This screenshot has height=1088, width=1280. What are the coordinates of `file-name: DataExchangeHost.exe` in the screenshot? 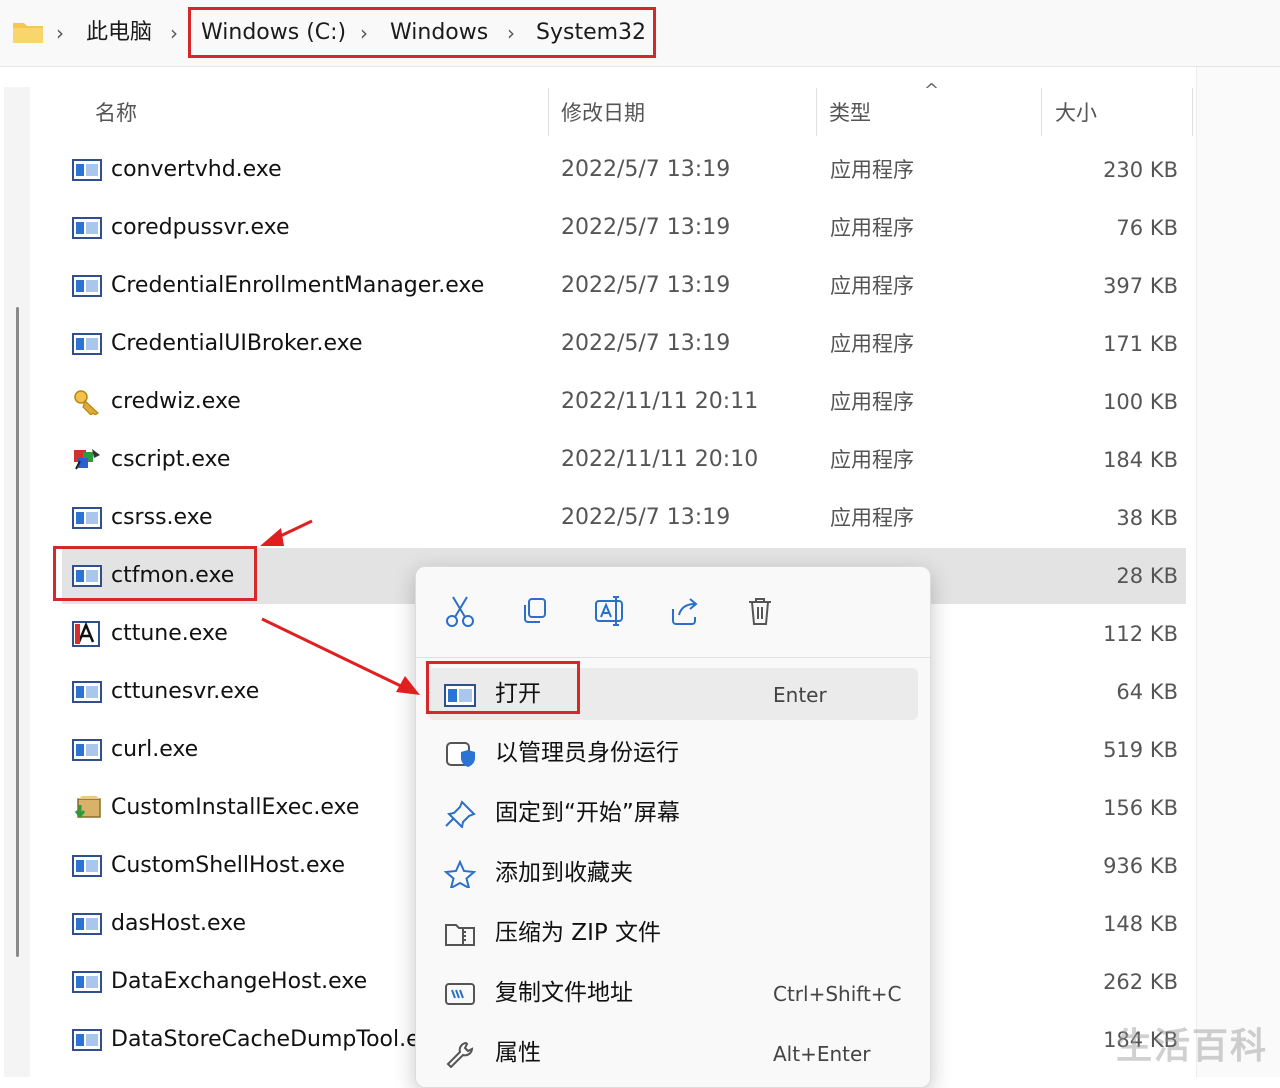 It's located at (239, 981).